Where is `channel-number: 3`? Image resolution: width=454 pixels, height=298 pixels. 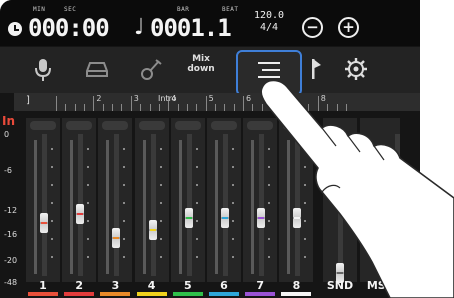
channel-number: 3 is located at coordinates (115, 285).